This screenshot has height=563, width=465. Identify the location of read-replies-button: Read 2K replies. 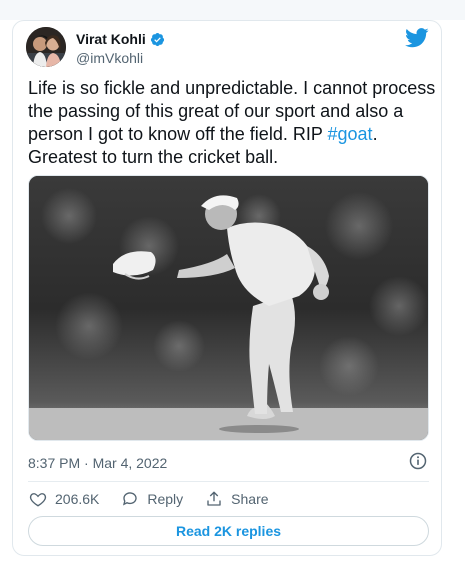
(228, 531).